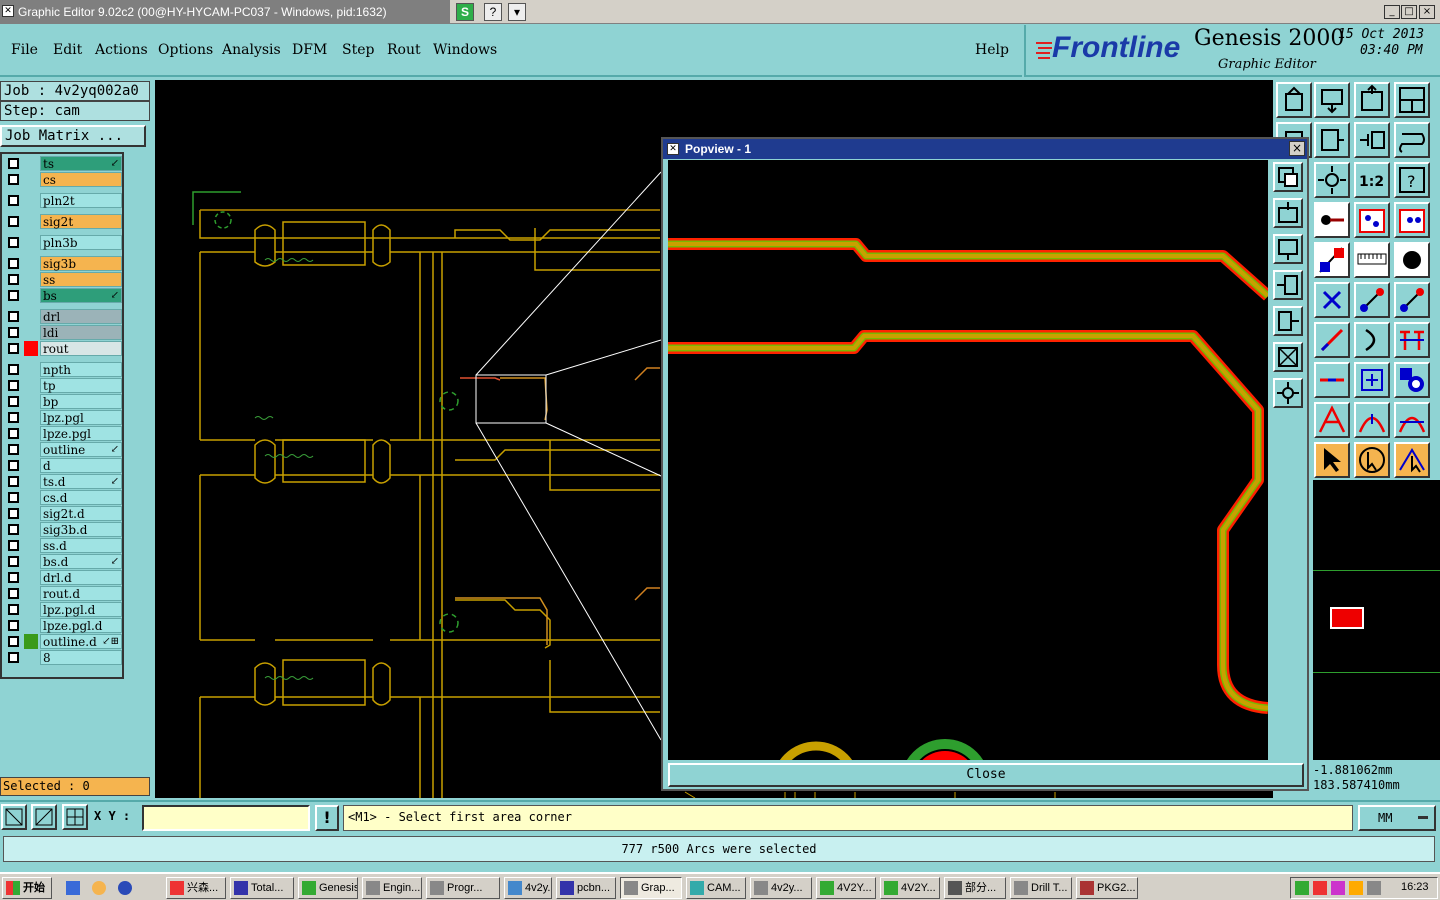 The image size is (1440, 900). Describe the element at coordinates (1288, 177) in the screenshot. I see `pop-layout-button` at that location.